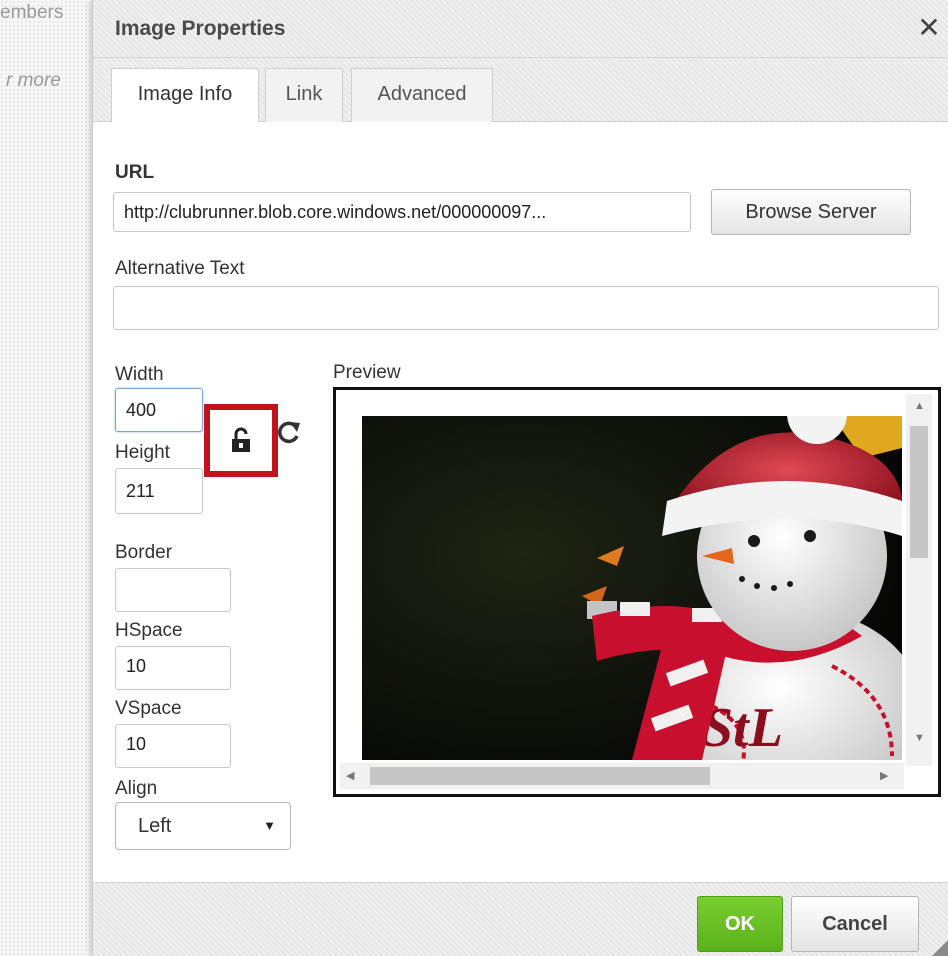 This screenshot has width=948, height=956. I want to click on vspace-label: VSpace, so click(148, 708).